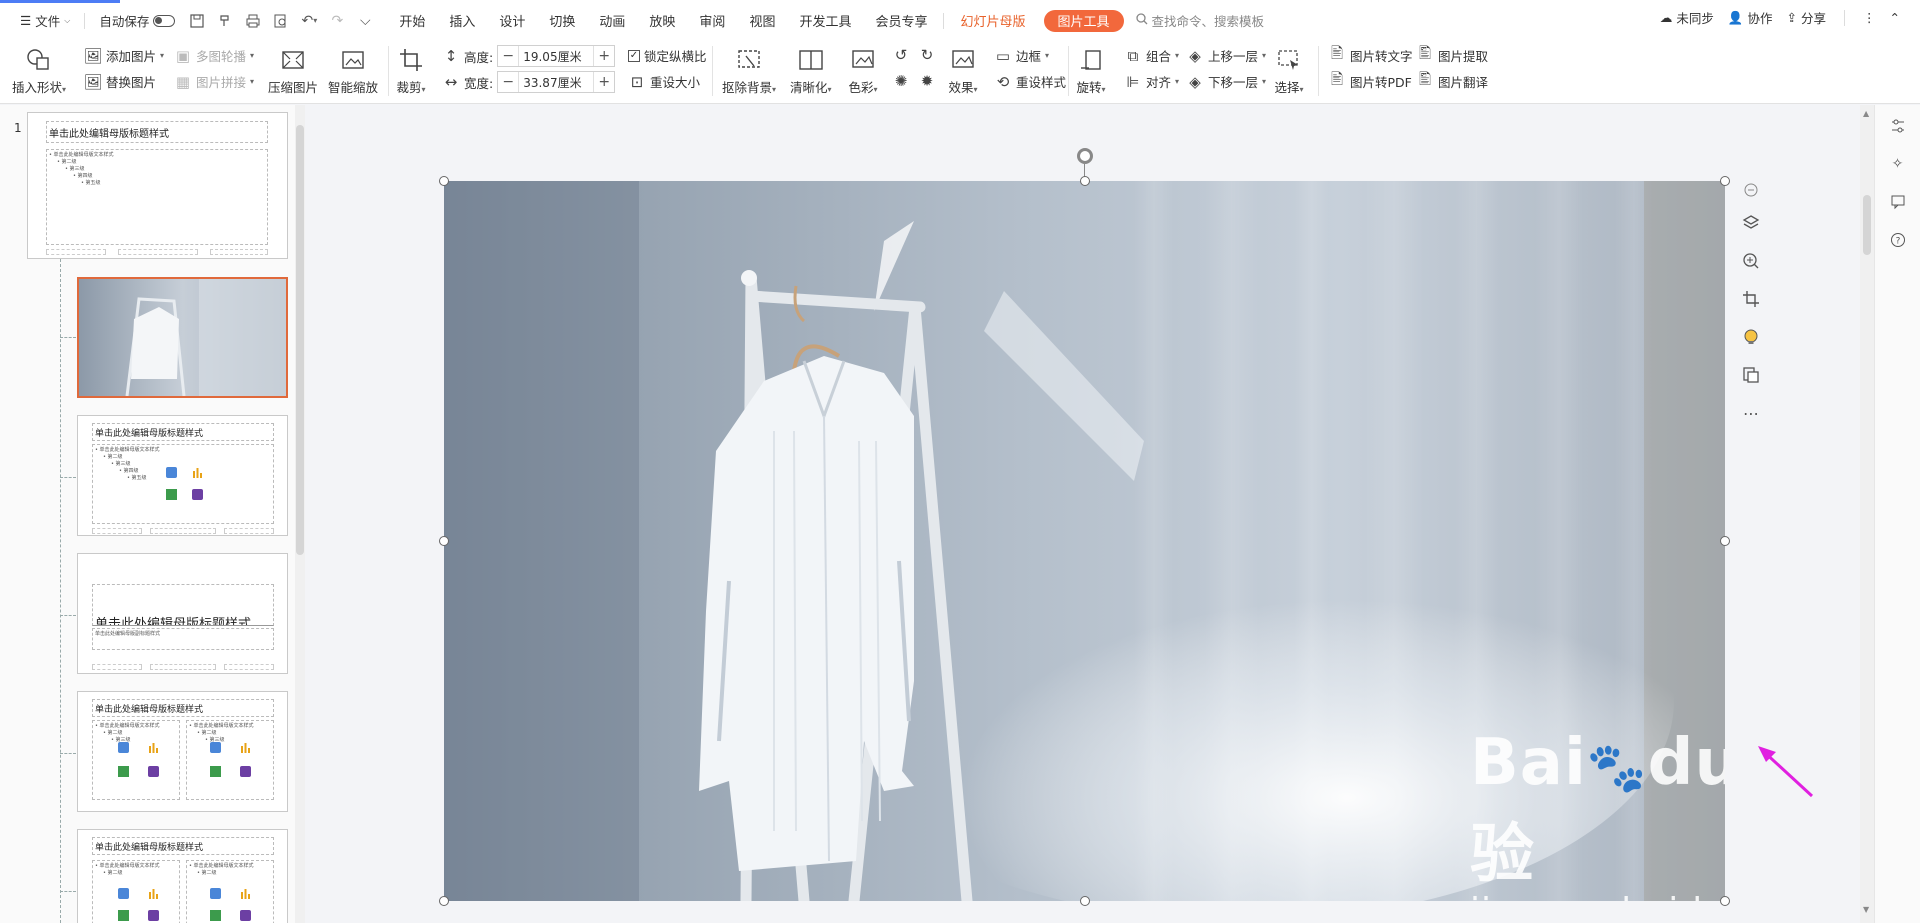  Describe the element at coordinates (1085, 156) in the screenshot. I see `rotate-handle-icon` at that location.